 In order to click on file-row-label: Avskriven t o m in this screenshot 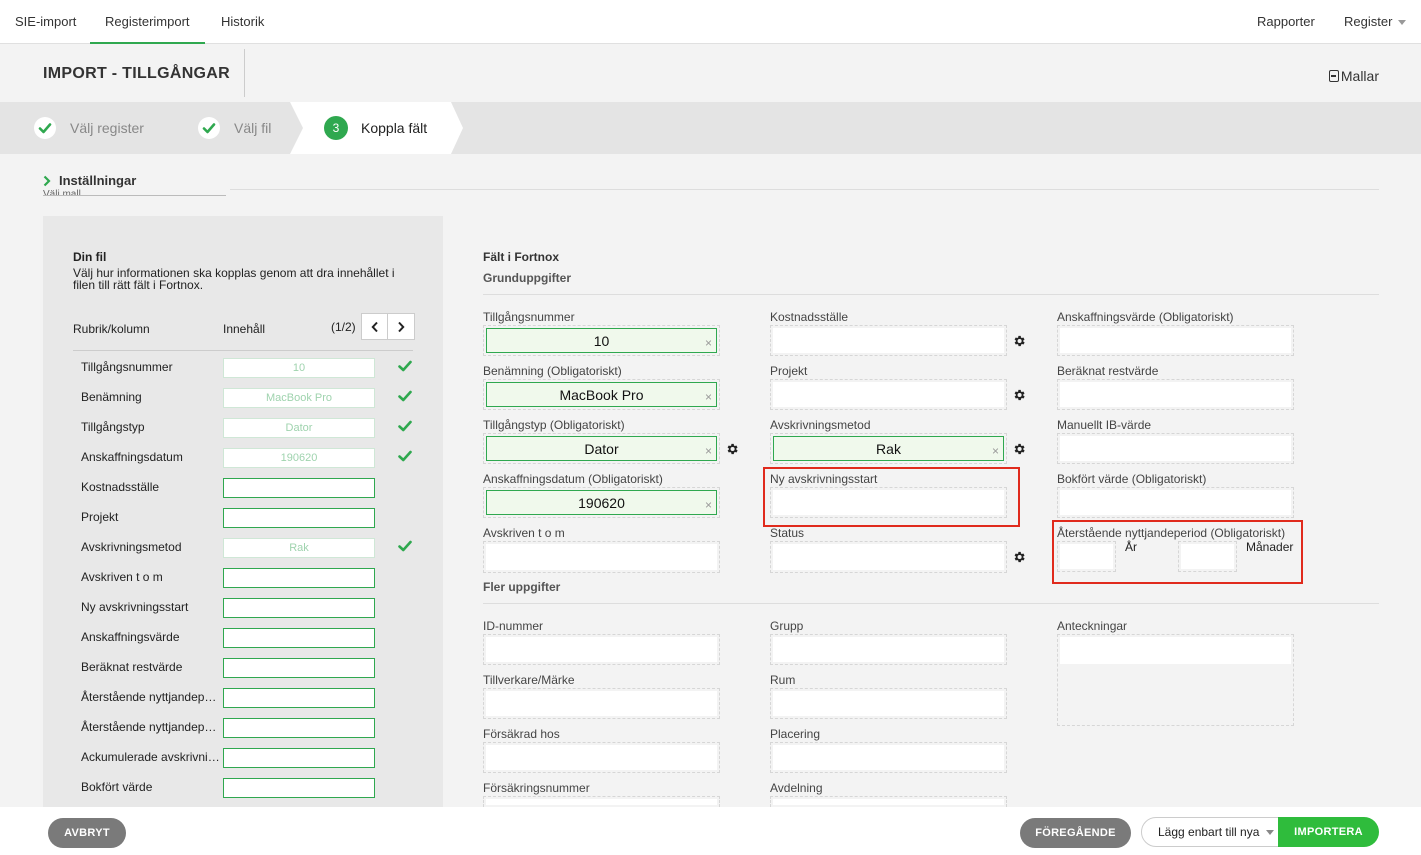, I will do `click(122, 577)`.